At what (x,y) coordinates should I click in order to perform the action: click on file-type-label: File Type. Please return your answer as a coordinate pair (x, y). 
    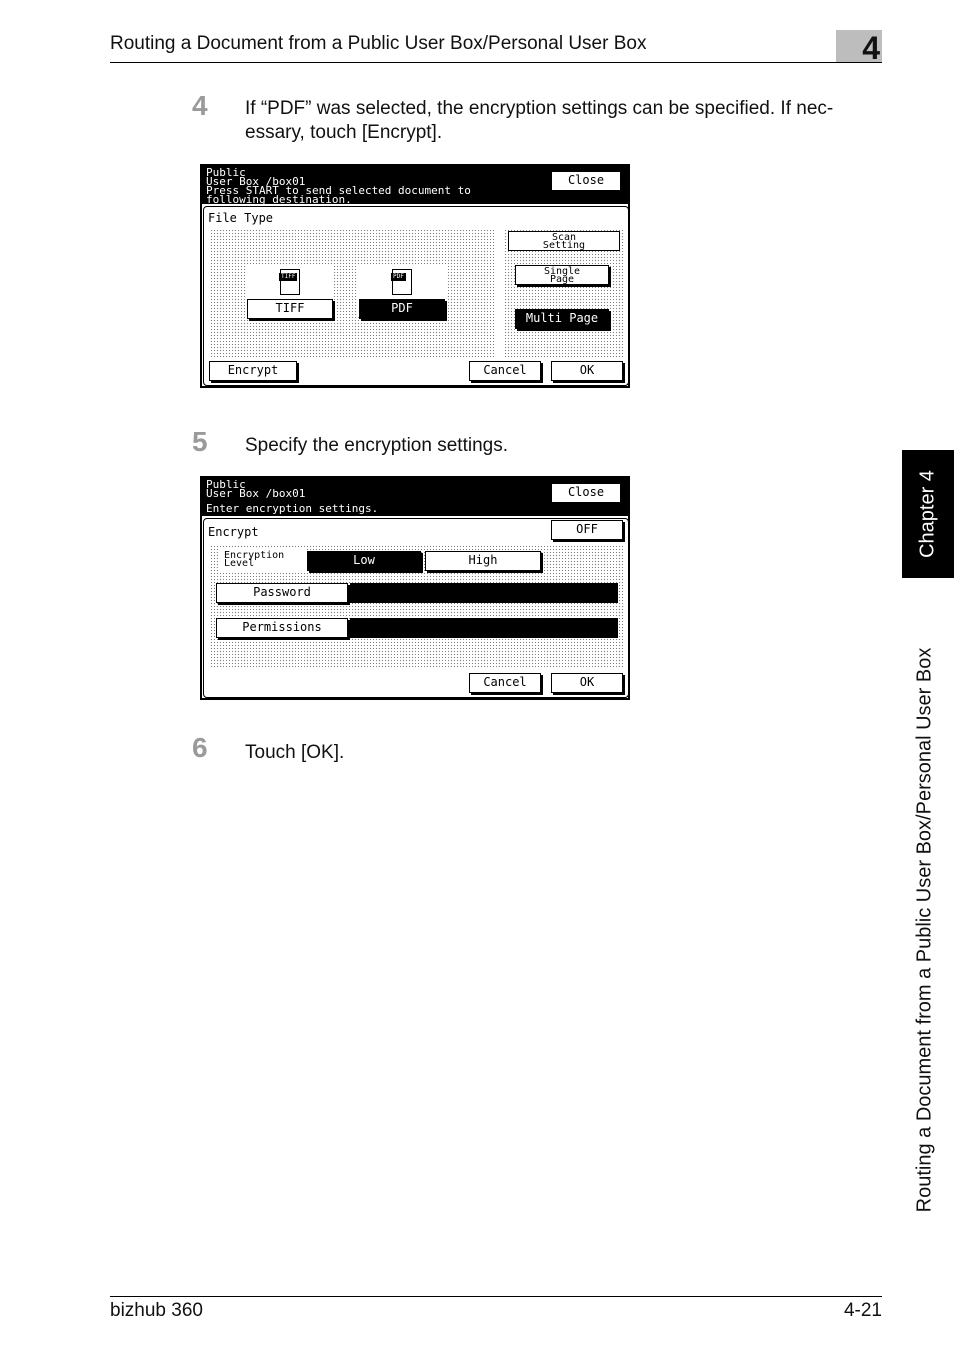
    Looking at the image, I should click on (241, 218).